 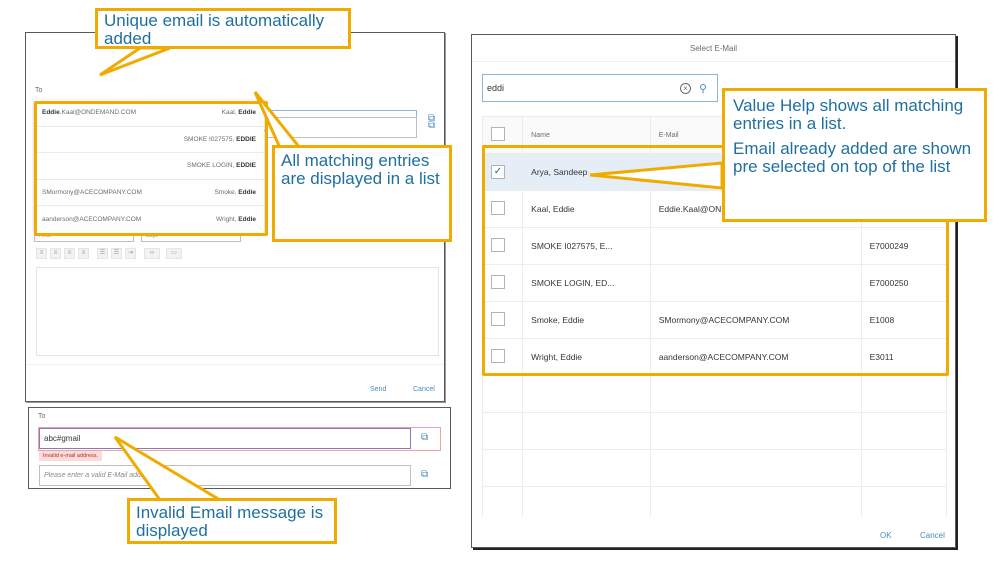 I want to click on align-right-icon: ≡, so click(x=69, y=253).